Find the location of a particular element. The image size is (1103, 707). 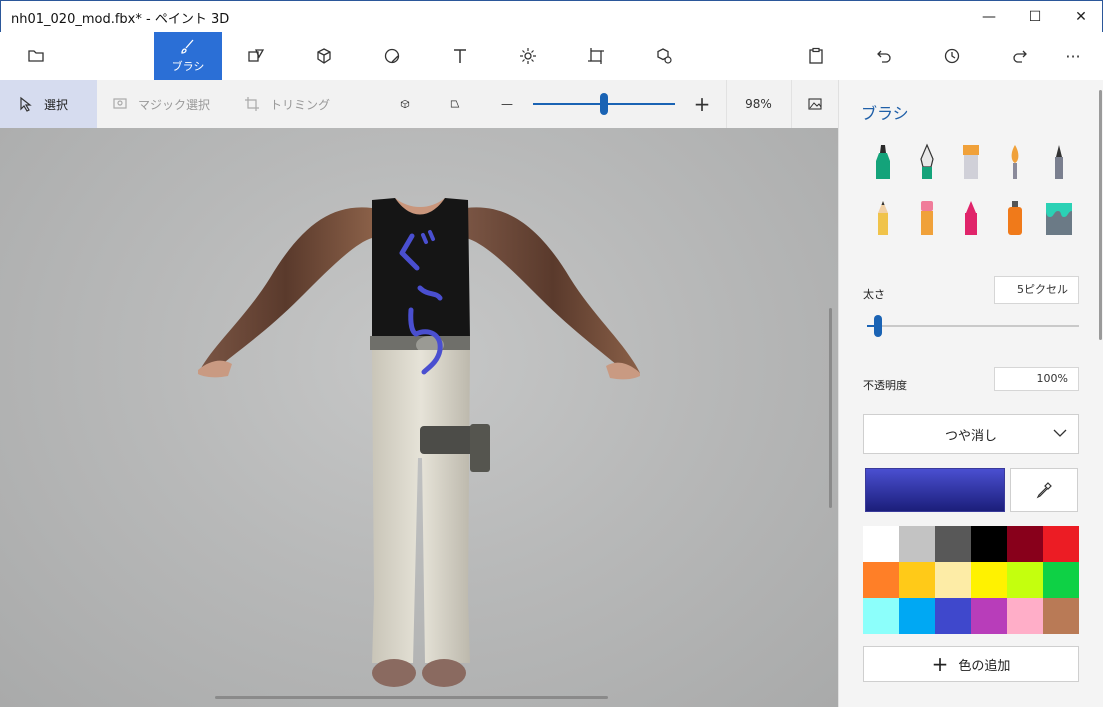

image-icon is located at coordinates (814, 104).